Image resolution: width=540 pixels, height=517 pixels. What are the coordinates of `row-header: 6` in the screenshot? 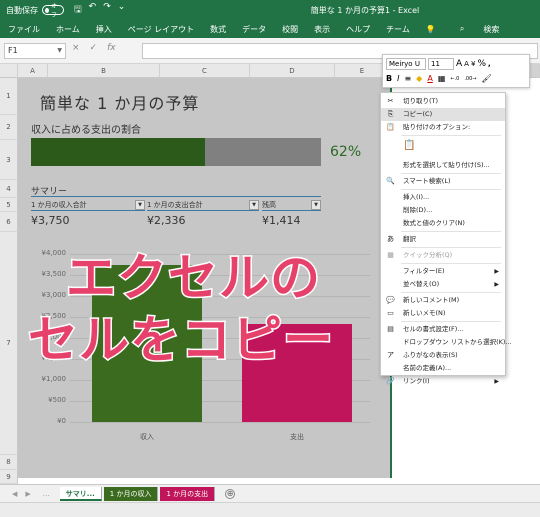 It's located at (9, 222).